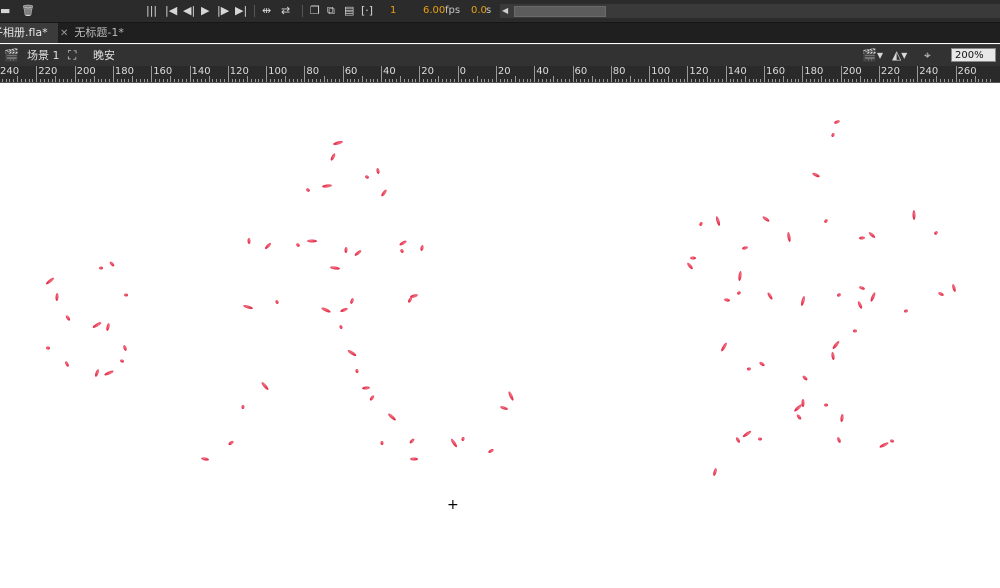 This screenshot has width=1000, height=588. Describe the element at coordinates (189, 11) in the screenshot. I see `step-back-icon: ◀|` at that location.